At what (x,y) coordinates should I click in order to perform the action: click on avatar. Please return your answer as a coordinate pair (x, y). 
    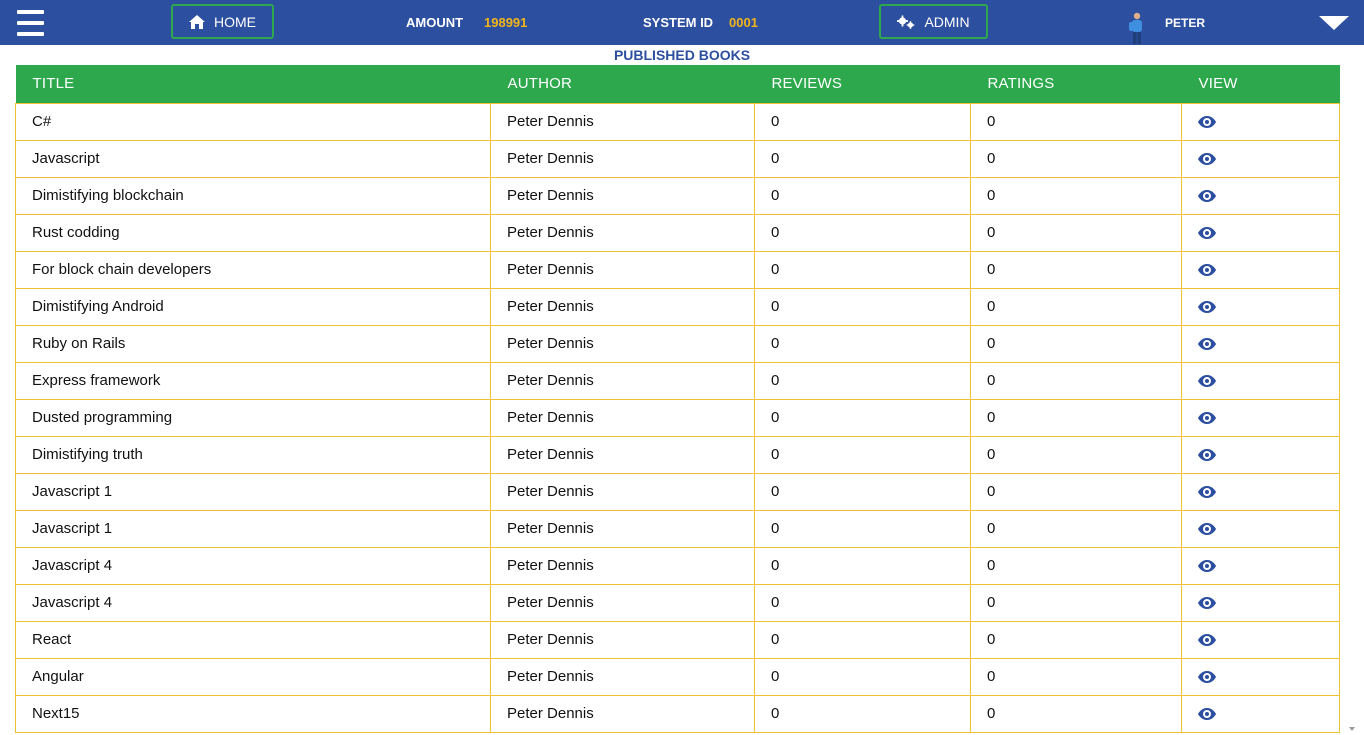
    Looking at the image, I should click on (1135, 28).